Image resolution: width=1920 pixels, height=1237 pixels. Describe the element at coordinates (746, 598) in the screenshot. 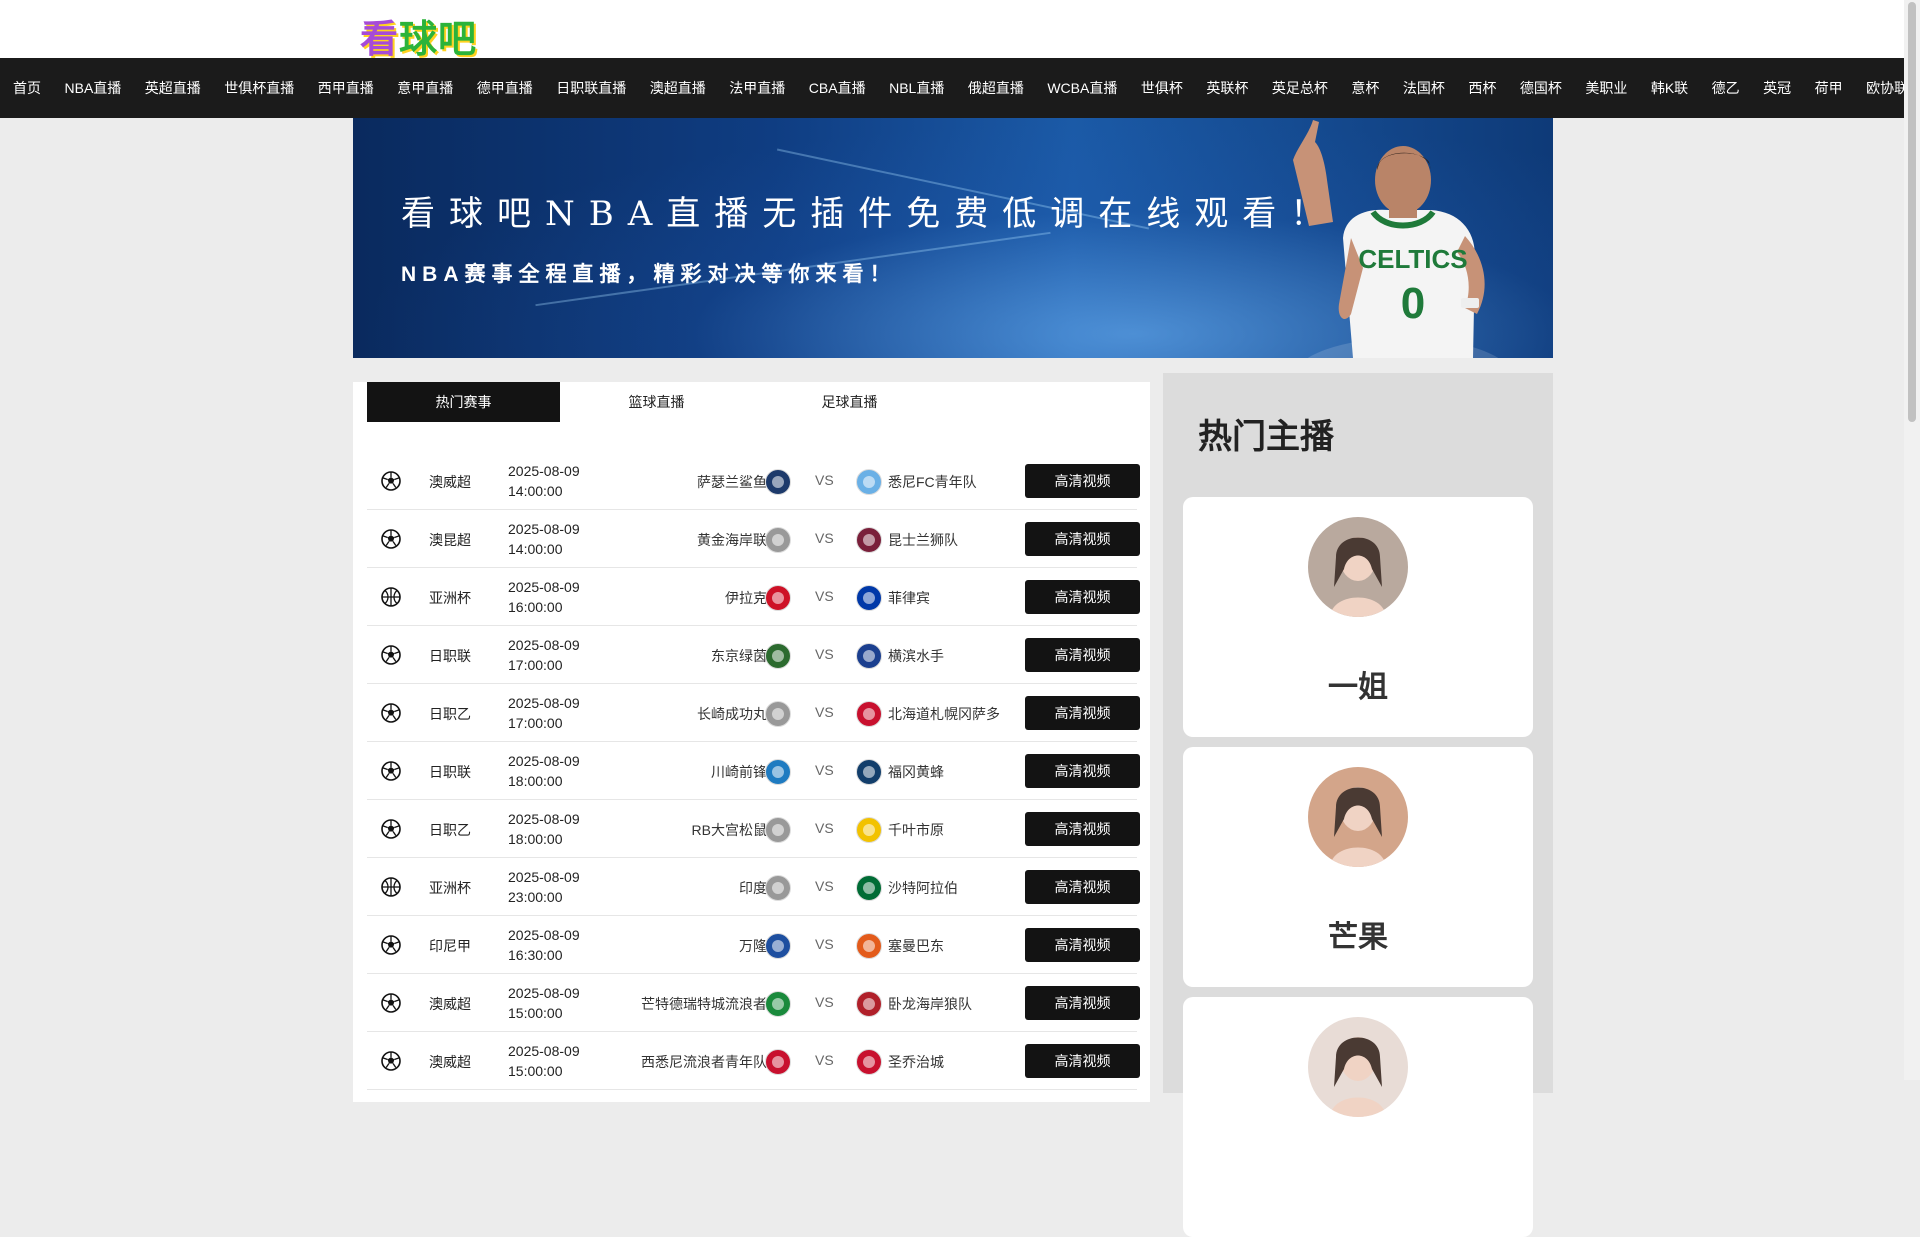

I see `home-team-name: 伊拉克` at that location.